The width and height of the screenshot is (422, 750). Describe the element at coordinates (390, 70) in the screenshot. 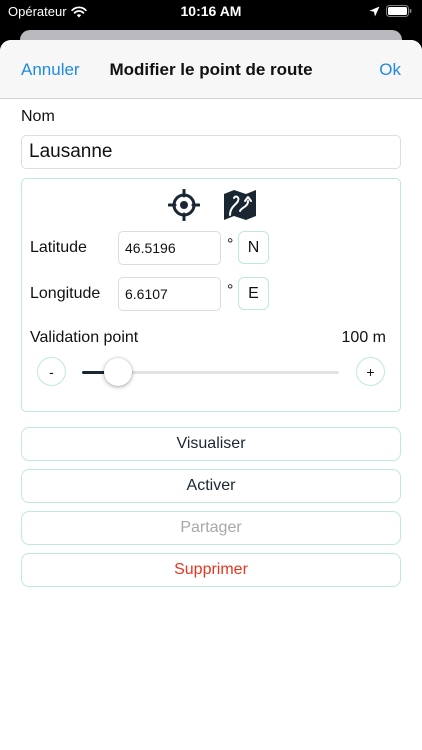

I see `ok-button: Ok` at that location.